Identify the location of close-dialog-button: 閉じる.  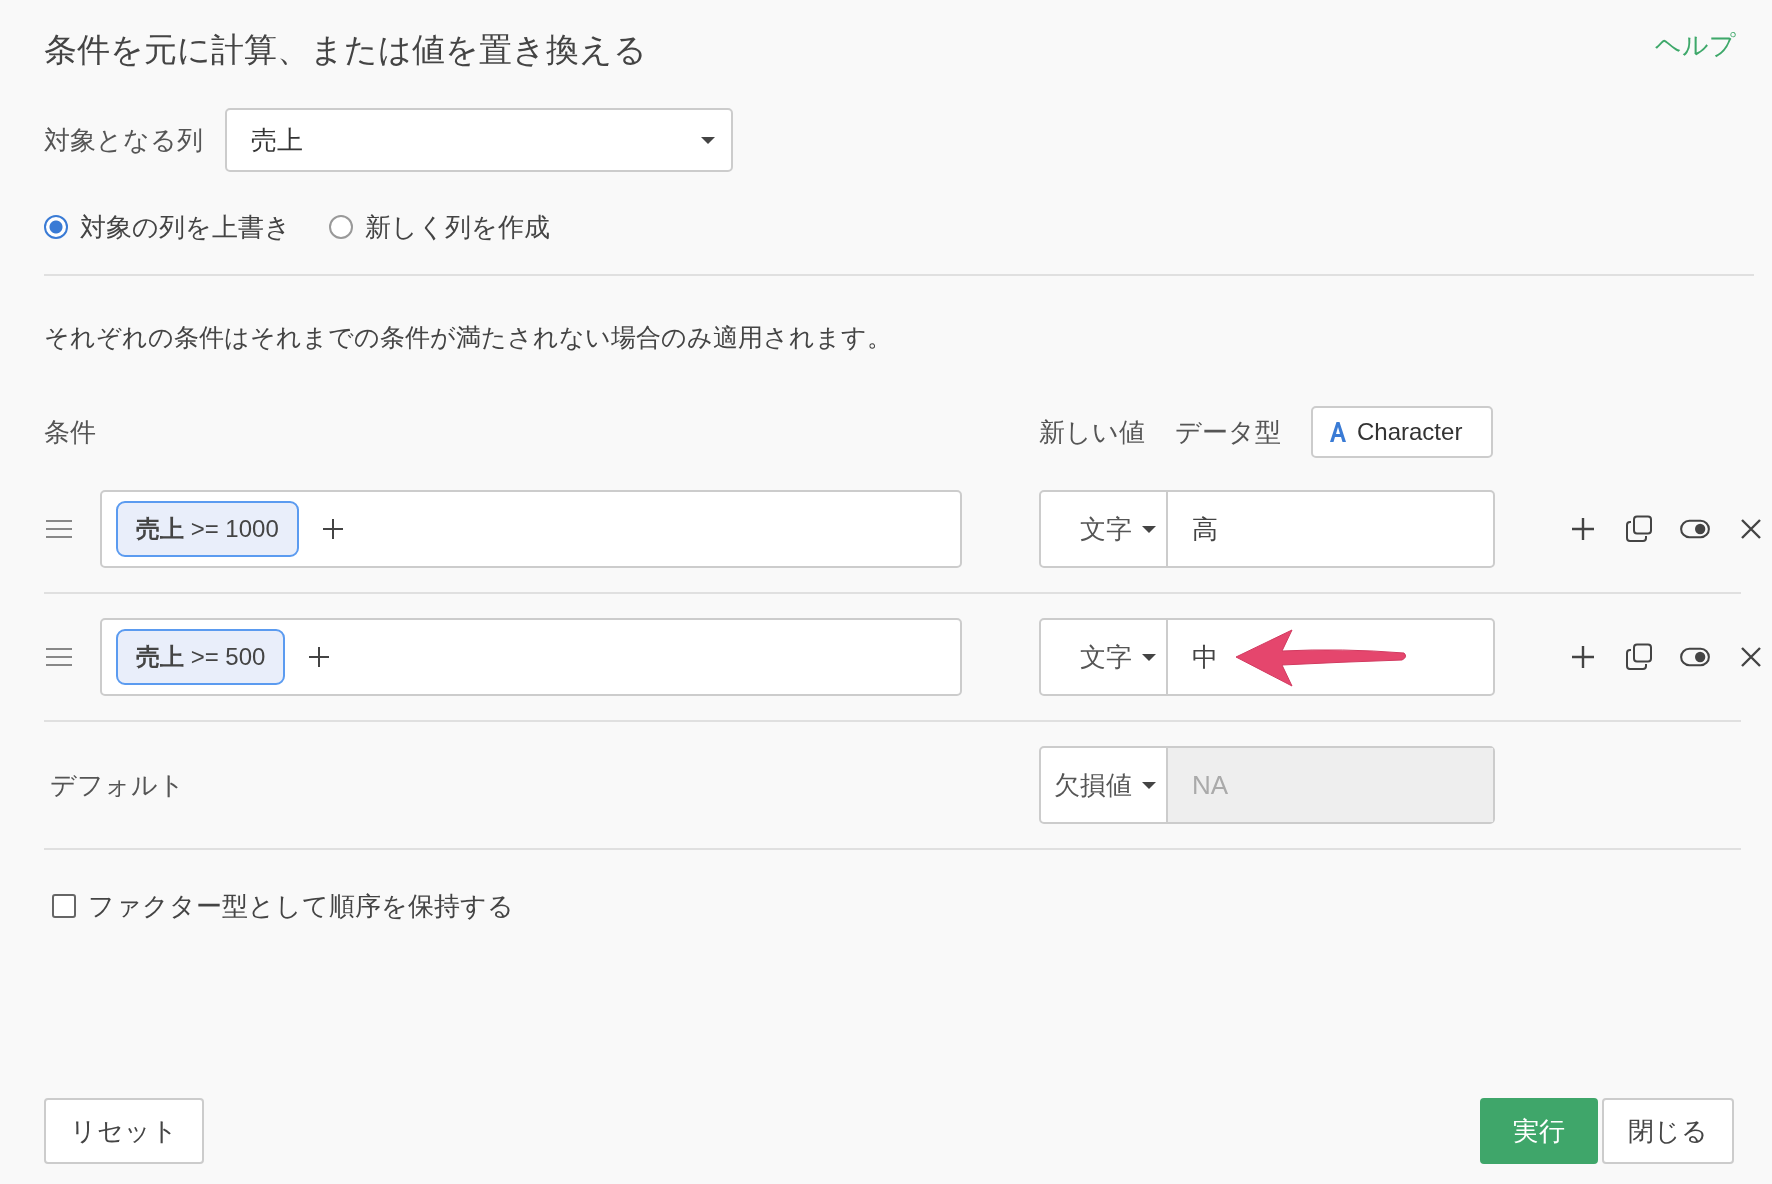
(1668, 1131).